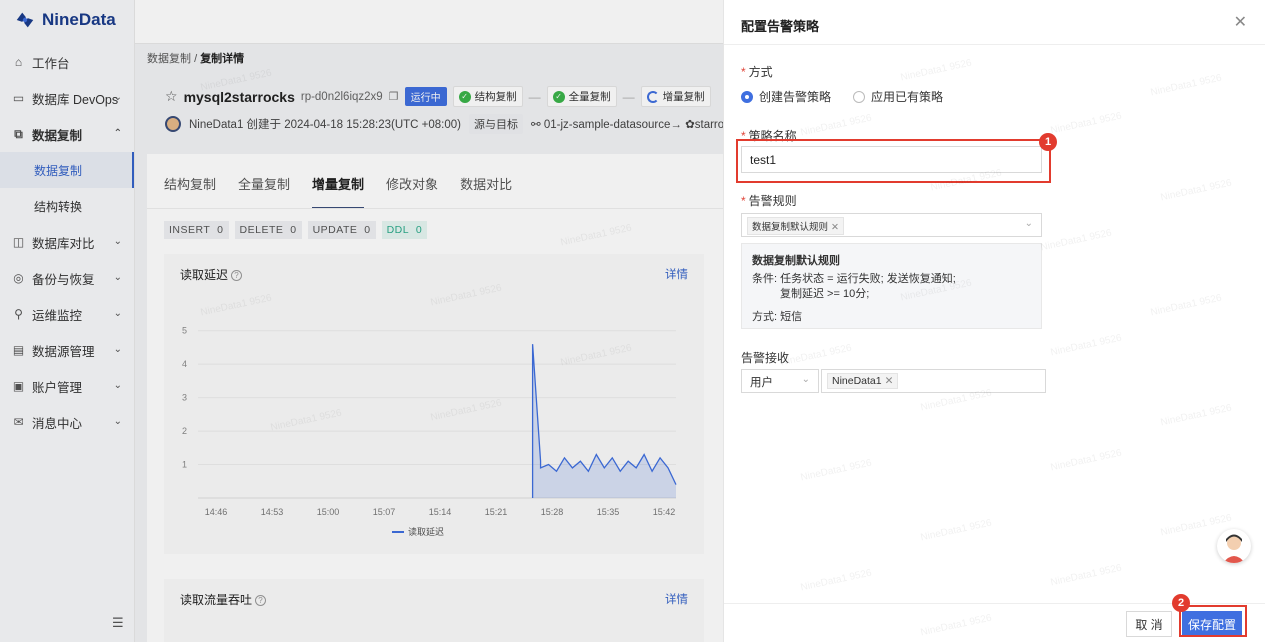 The width and height of the screenshot is (1265, 642). I want to click on user-chip: NineData1 ✕, so click(863, 381).